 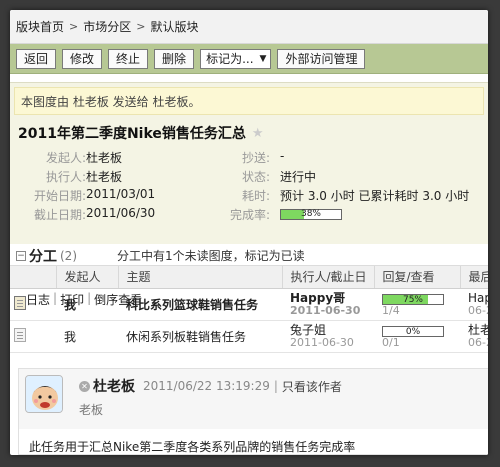 I want to click on row-last-user: Hap, so click(x=478, y=297).